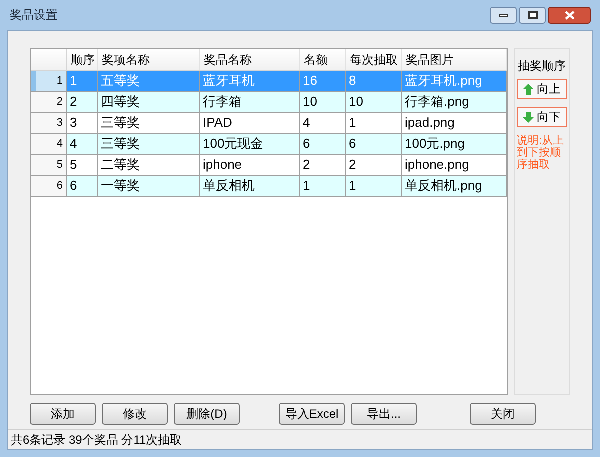  Describe the element at coordinates (49, 144) in the screenshot. I see `row-header: 4` at that location.